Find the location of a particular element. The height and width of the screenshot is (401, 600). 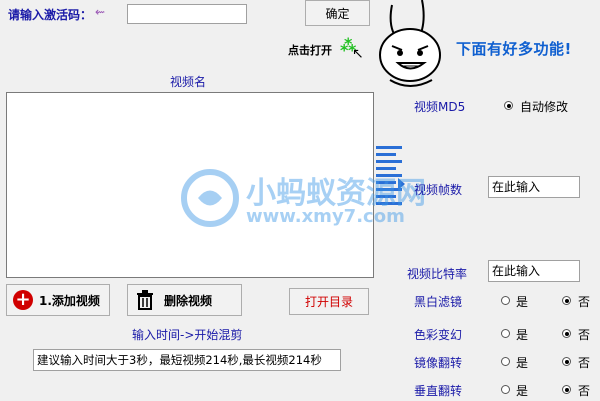

delete-video-button: 删除视频 is located at coordinates (184, 300).